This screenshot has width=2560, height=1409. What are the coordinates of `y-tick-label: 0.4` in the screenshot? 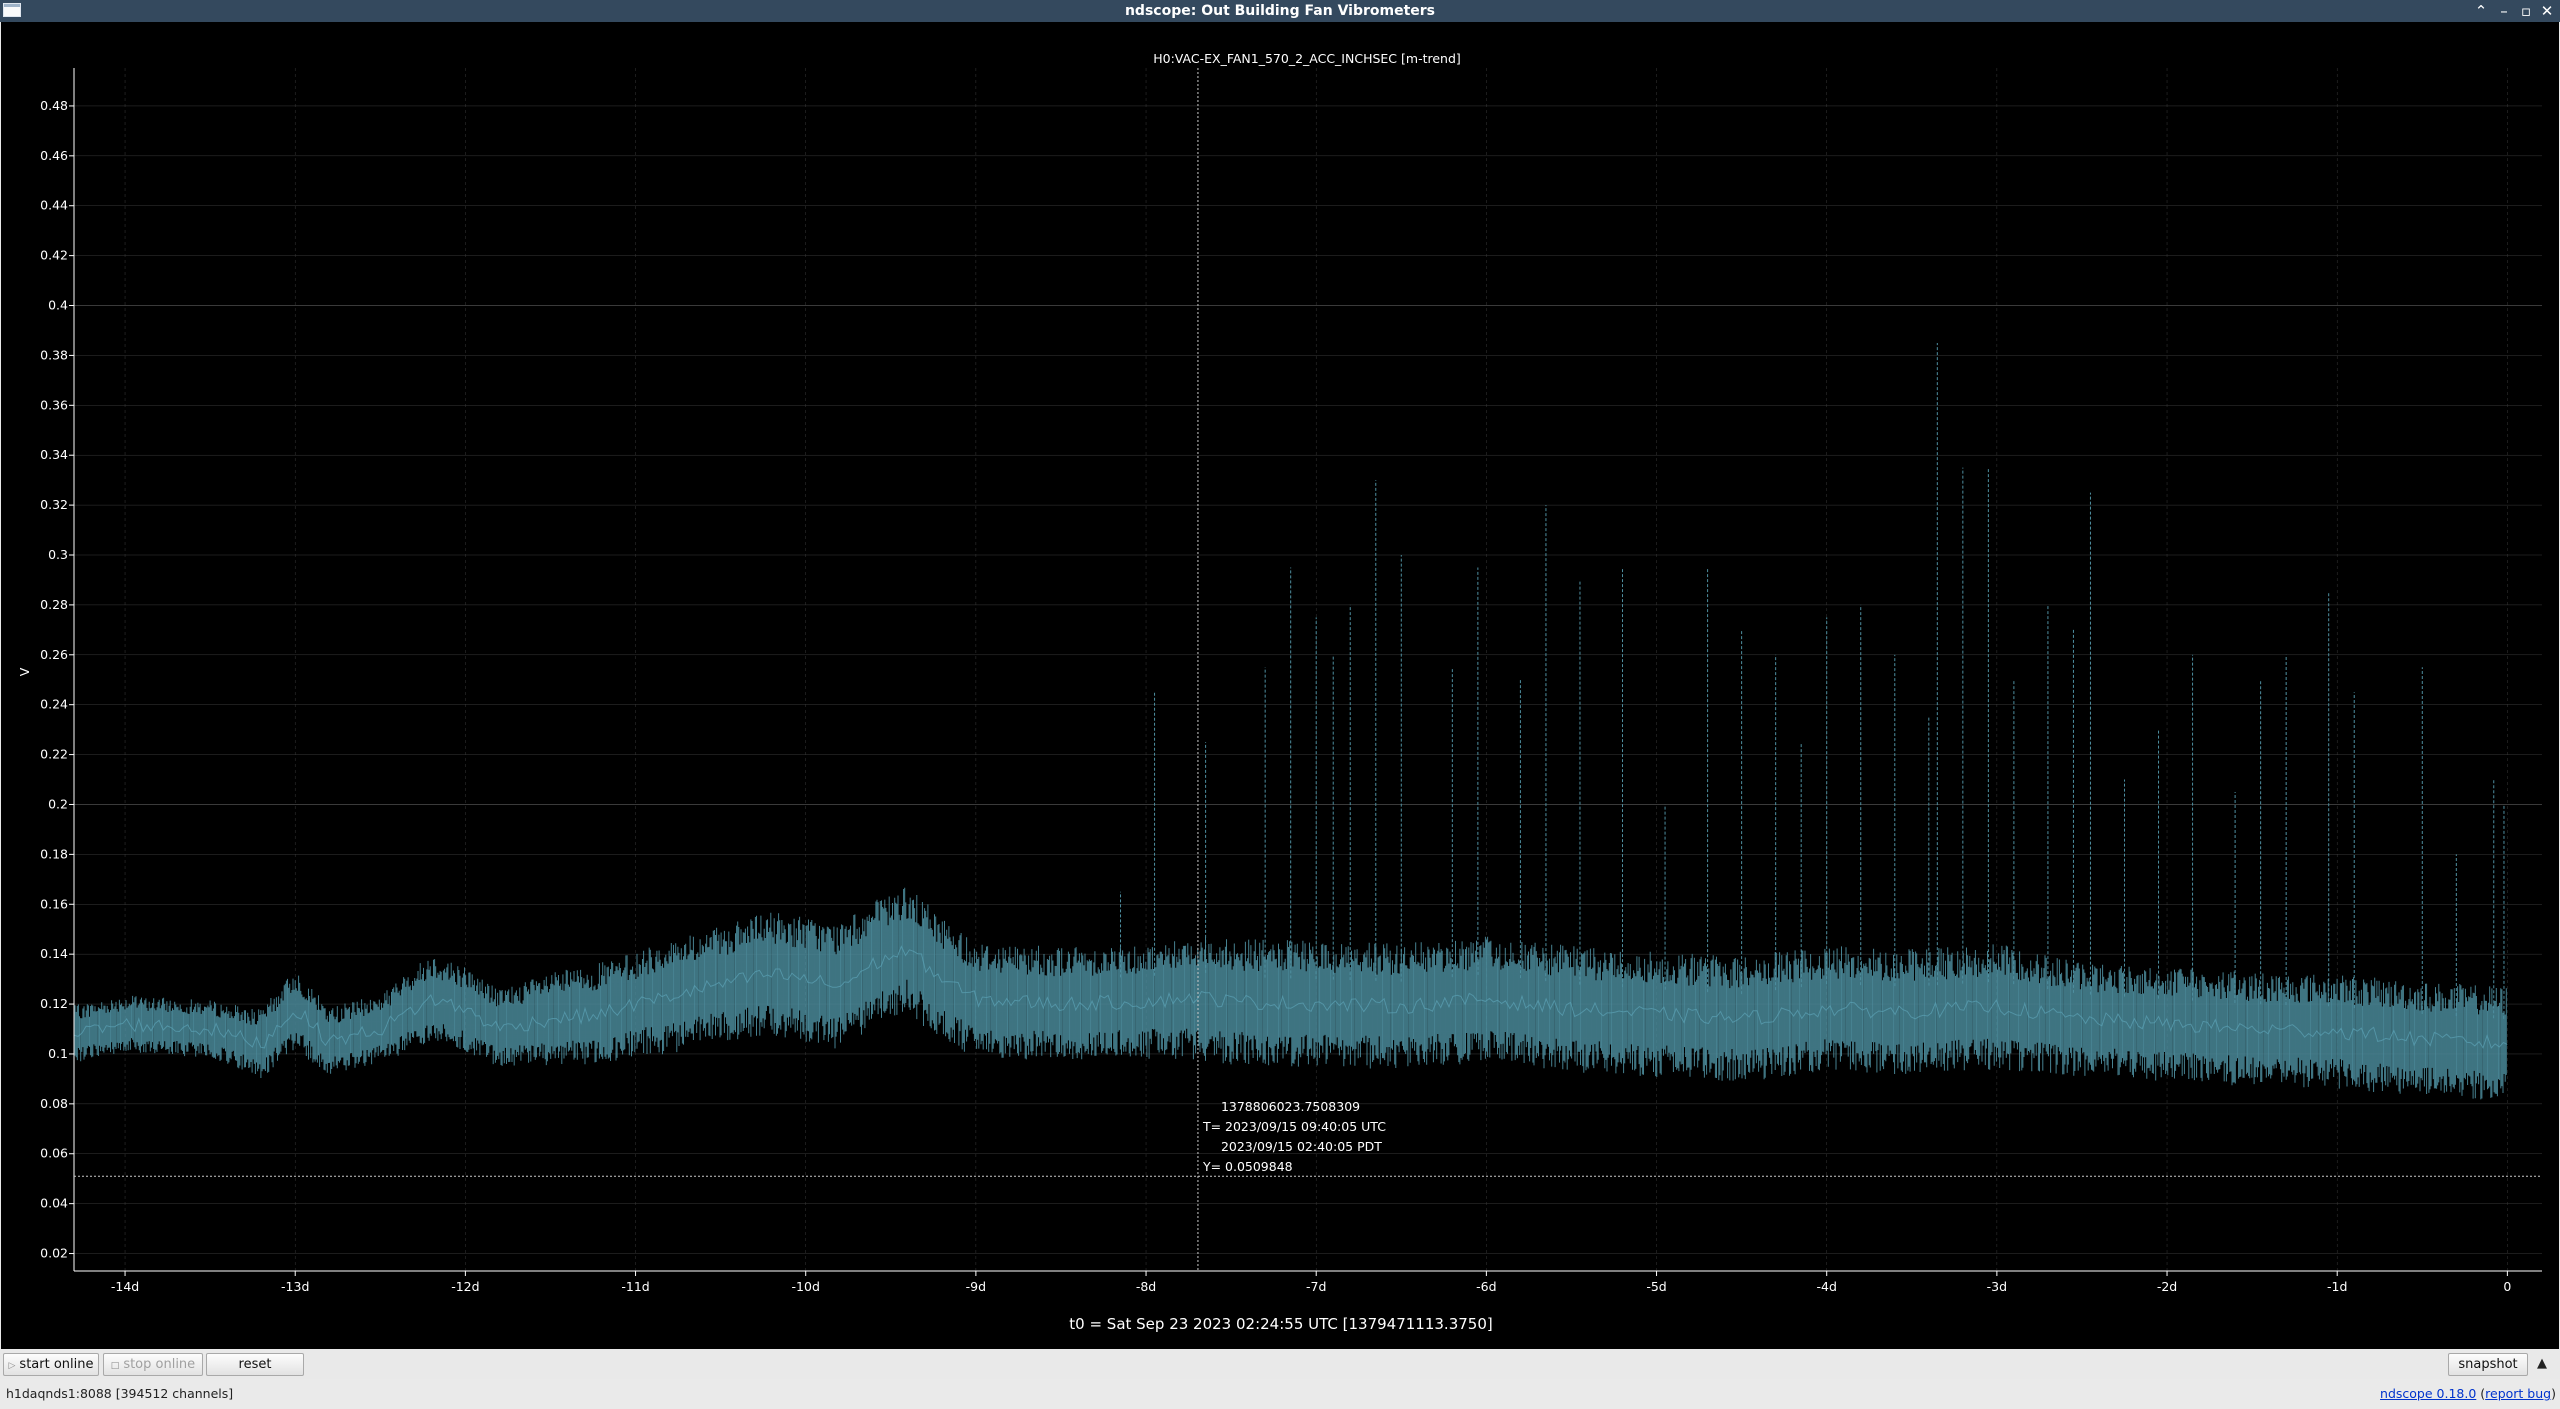 It's located at (58, 305).